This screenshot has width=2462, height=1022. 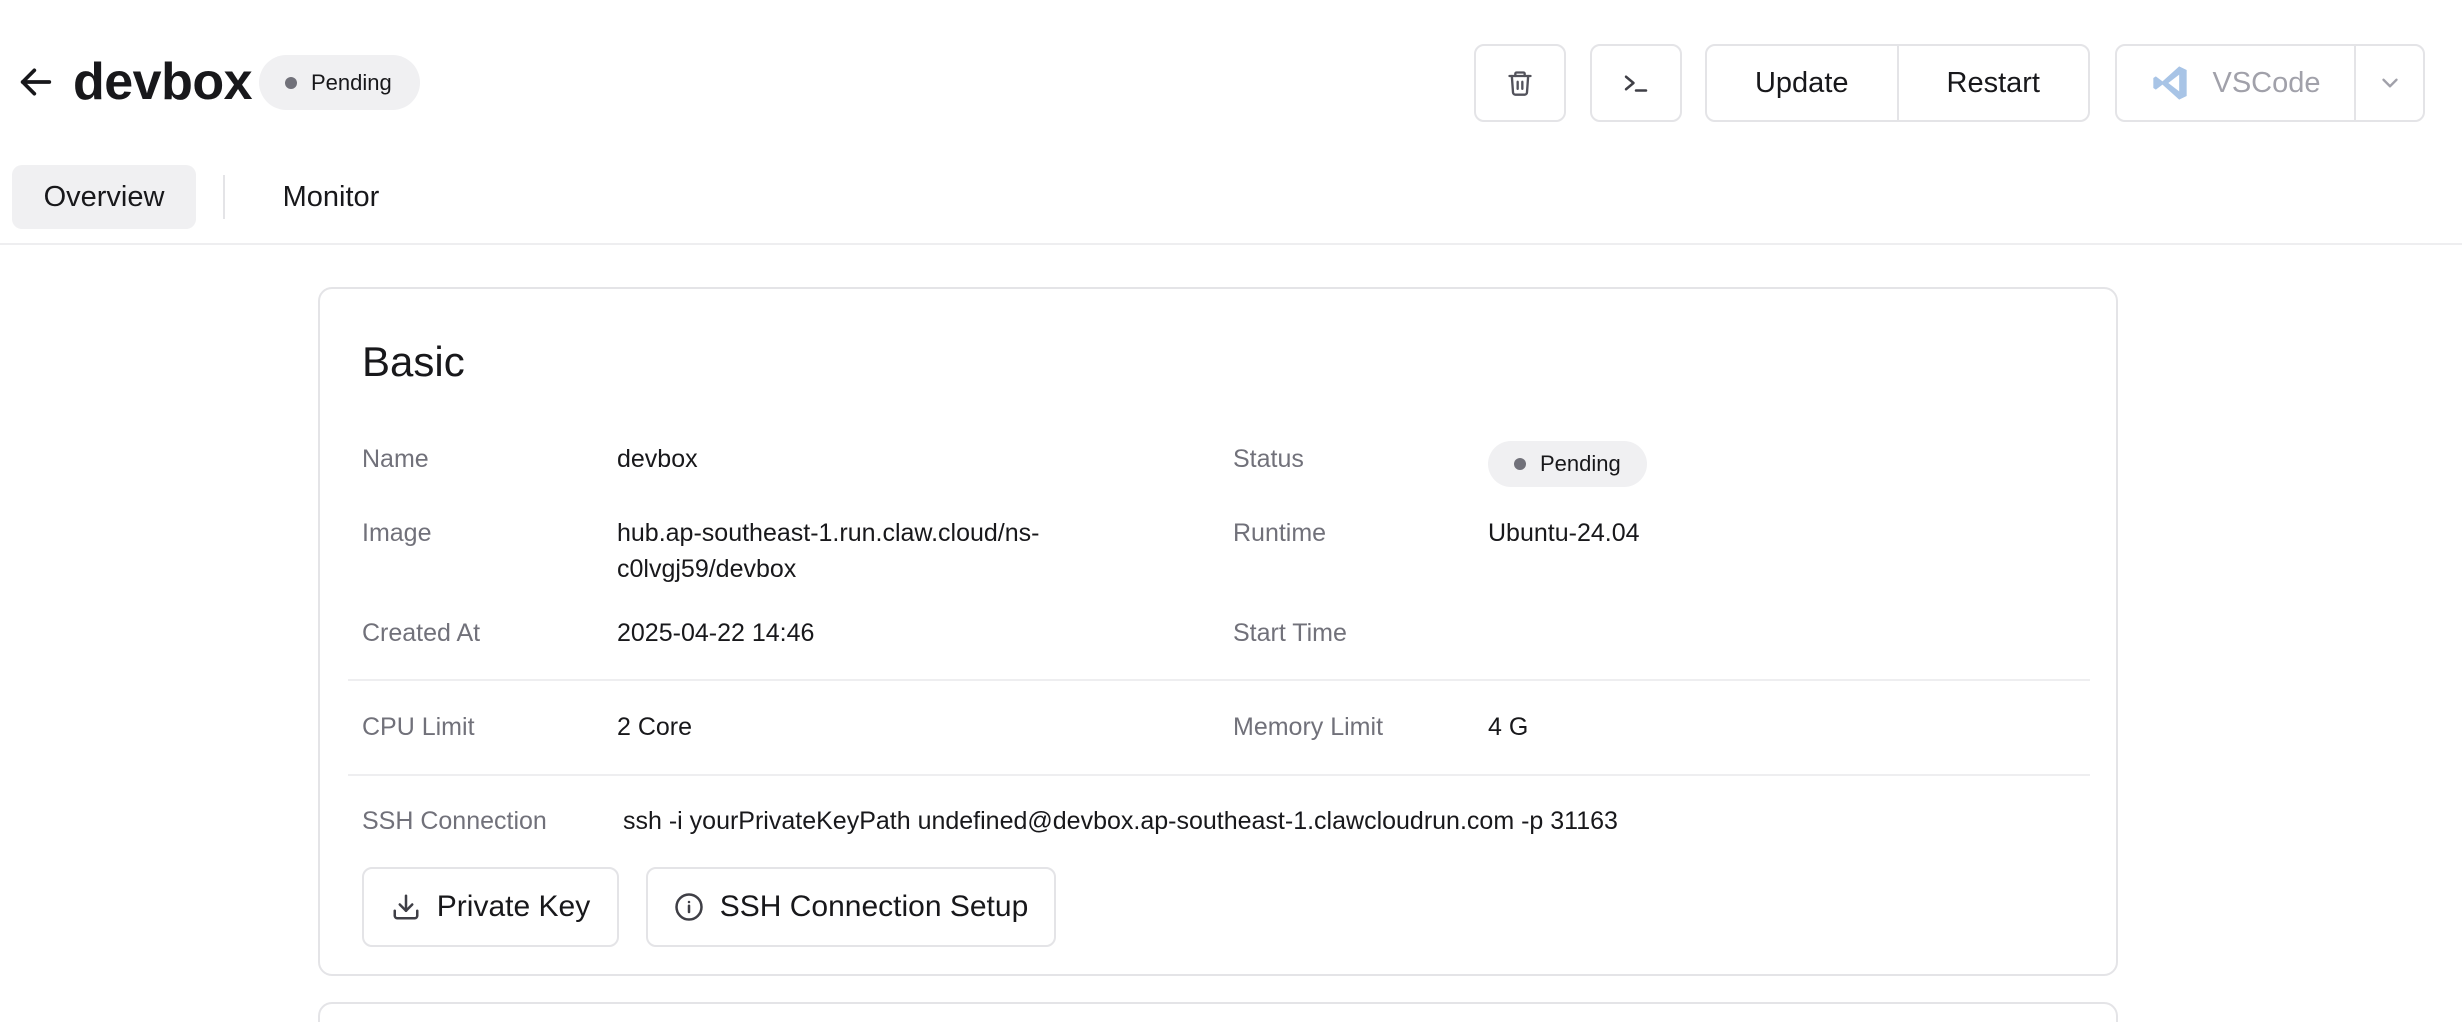 I want to click on name-label: Name, so click(x=395, y=459).